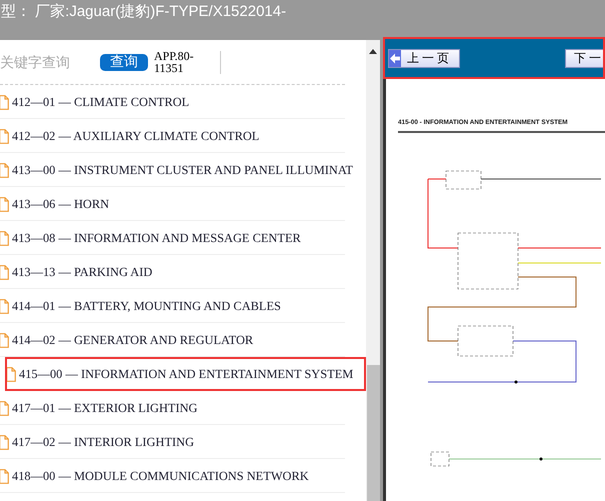  Describe the element at coordinates (124, 62) in the screenshot. I see `search-button: 查询` at that location.